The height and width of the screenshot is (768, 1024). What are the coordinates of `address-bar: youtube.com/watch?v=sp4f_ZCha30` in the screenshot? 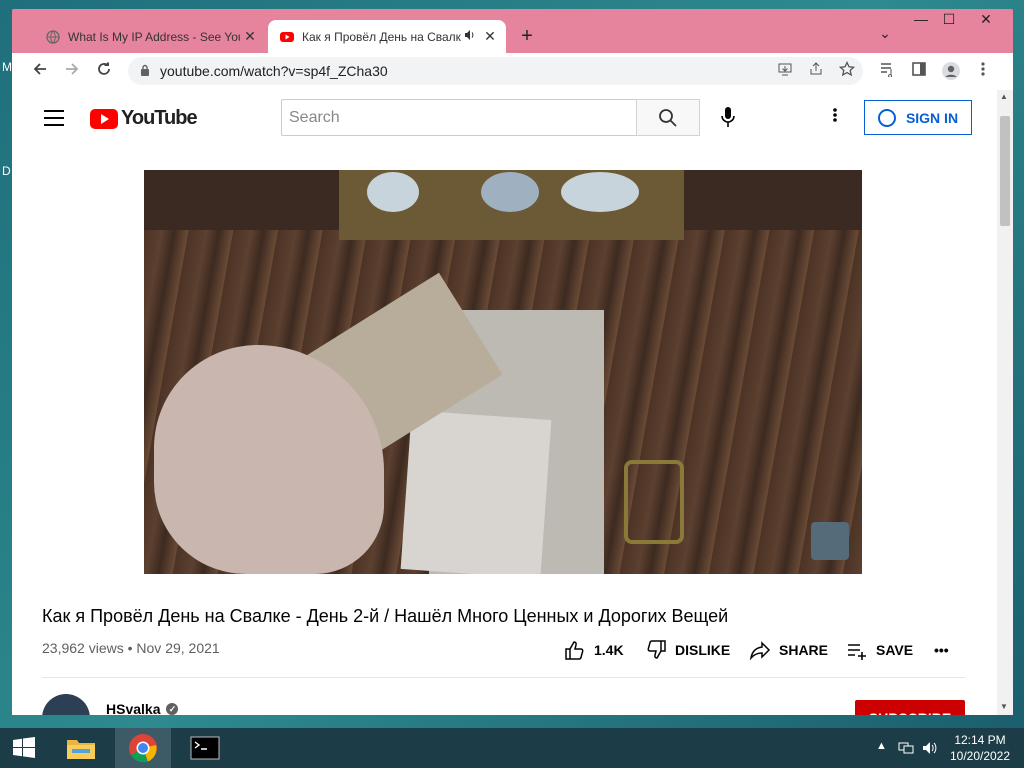 It's located at (495, 71).